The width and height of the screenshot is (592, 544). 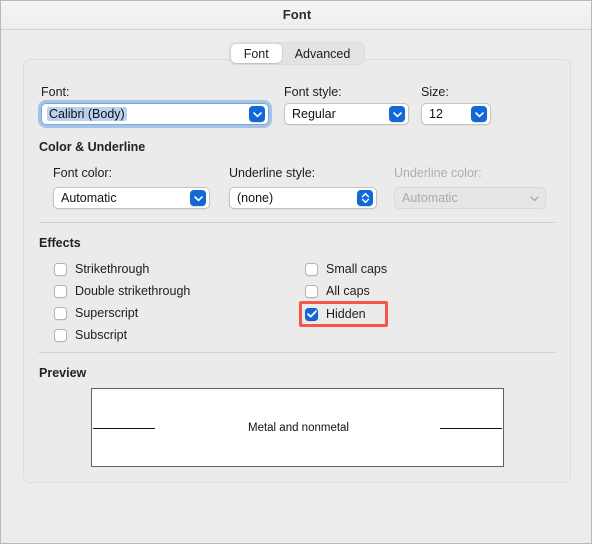 I want to click on size-combobox: 12, so click(x=456, y=114).